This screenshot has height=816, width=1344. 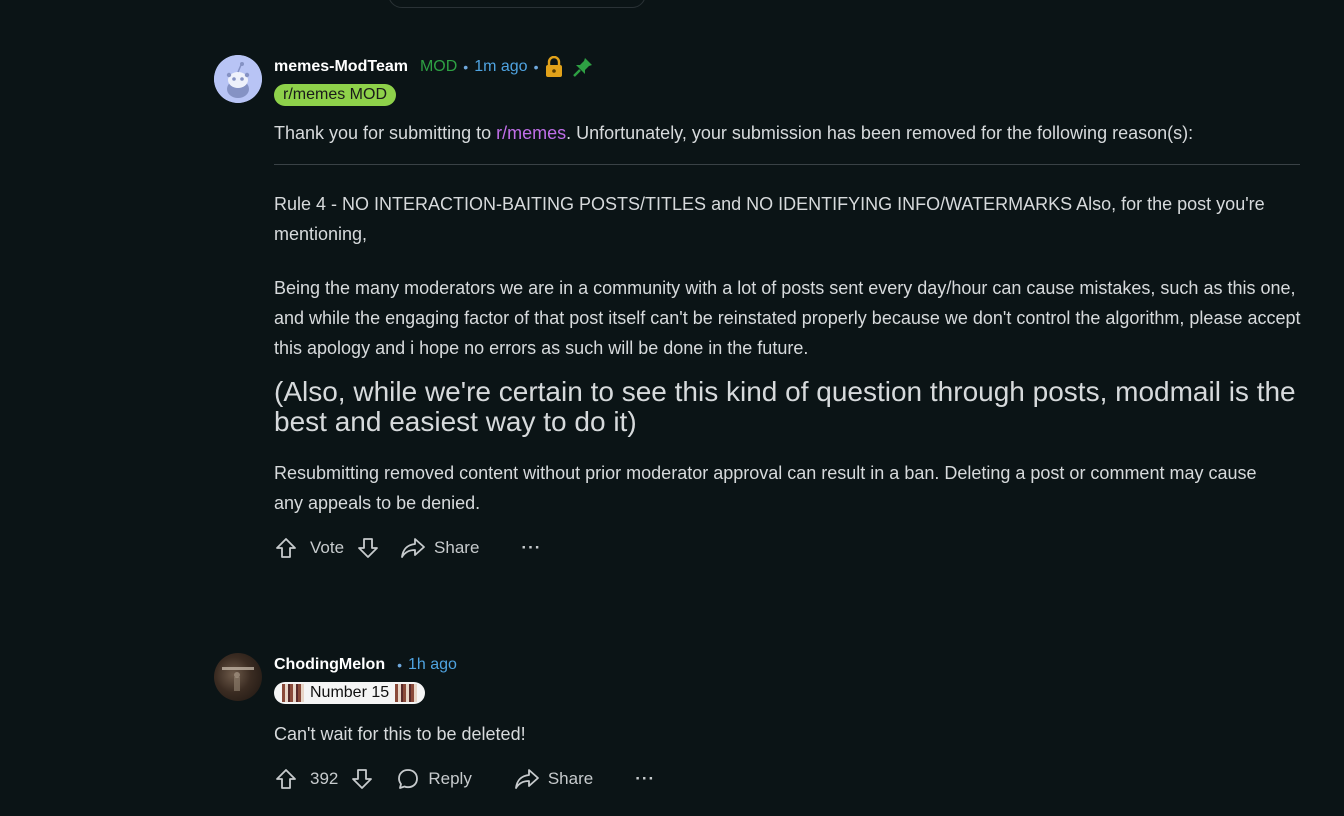 I want to click on reply-button: Reply, so click(x=434, y=779).